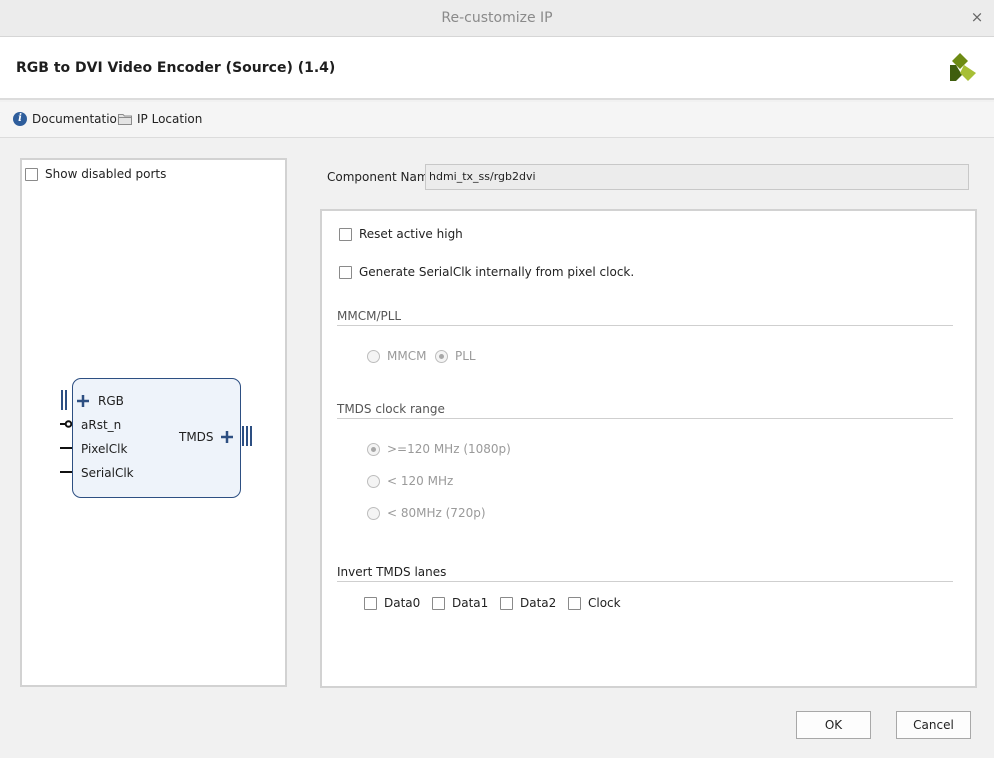 The image size is (994, 758). I want to click on tmds-clock-range-divider, so click(645, 418).